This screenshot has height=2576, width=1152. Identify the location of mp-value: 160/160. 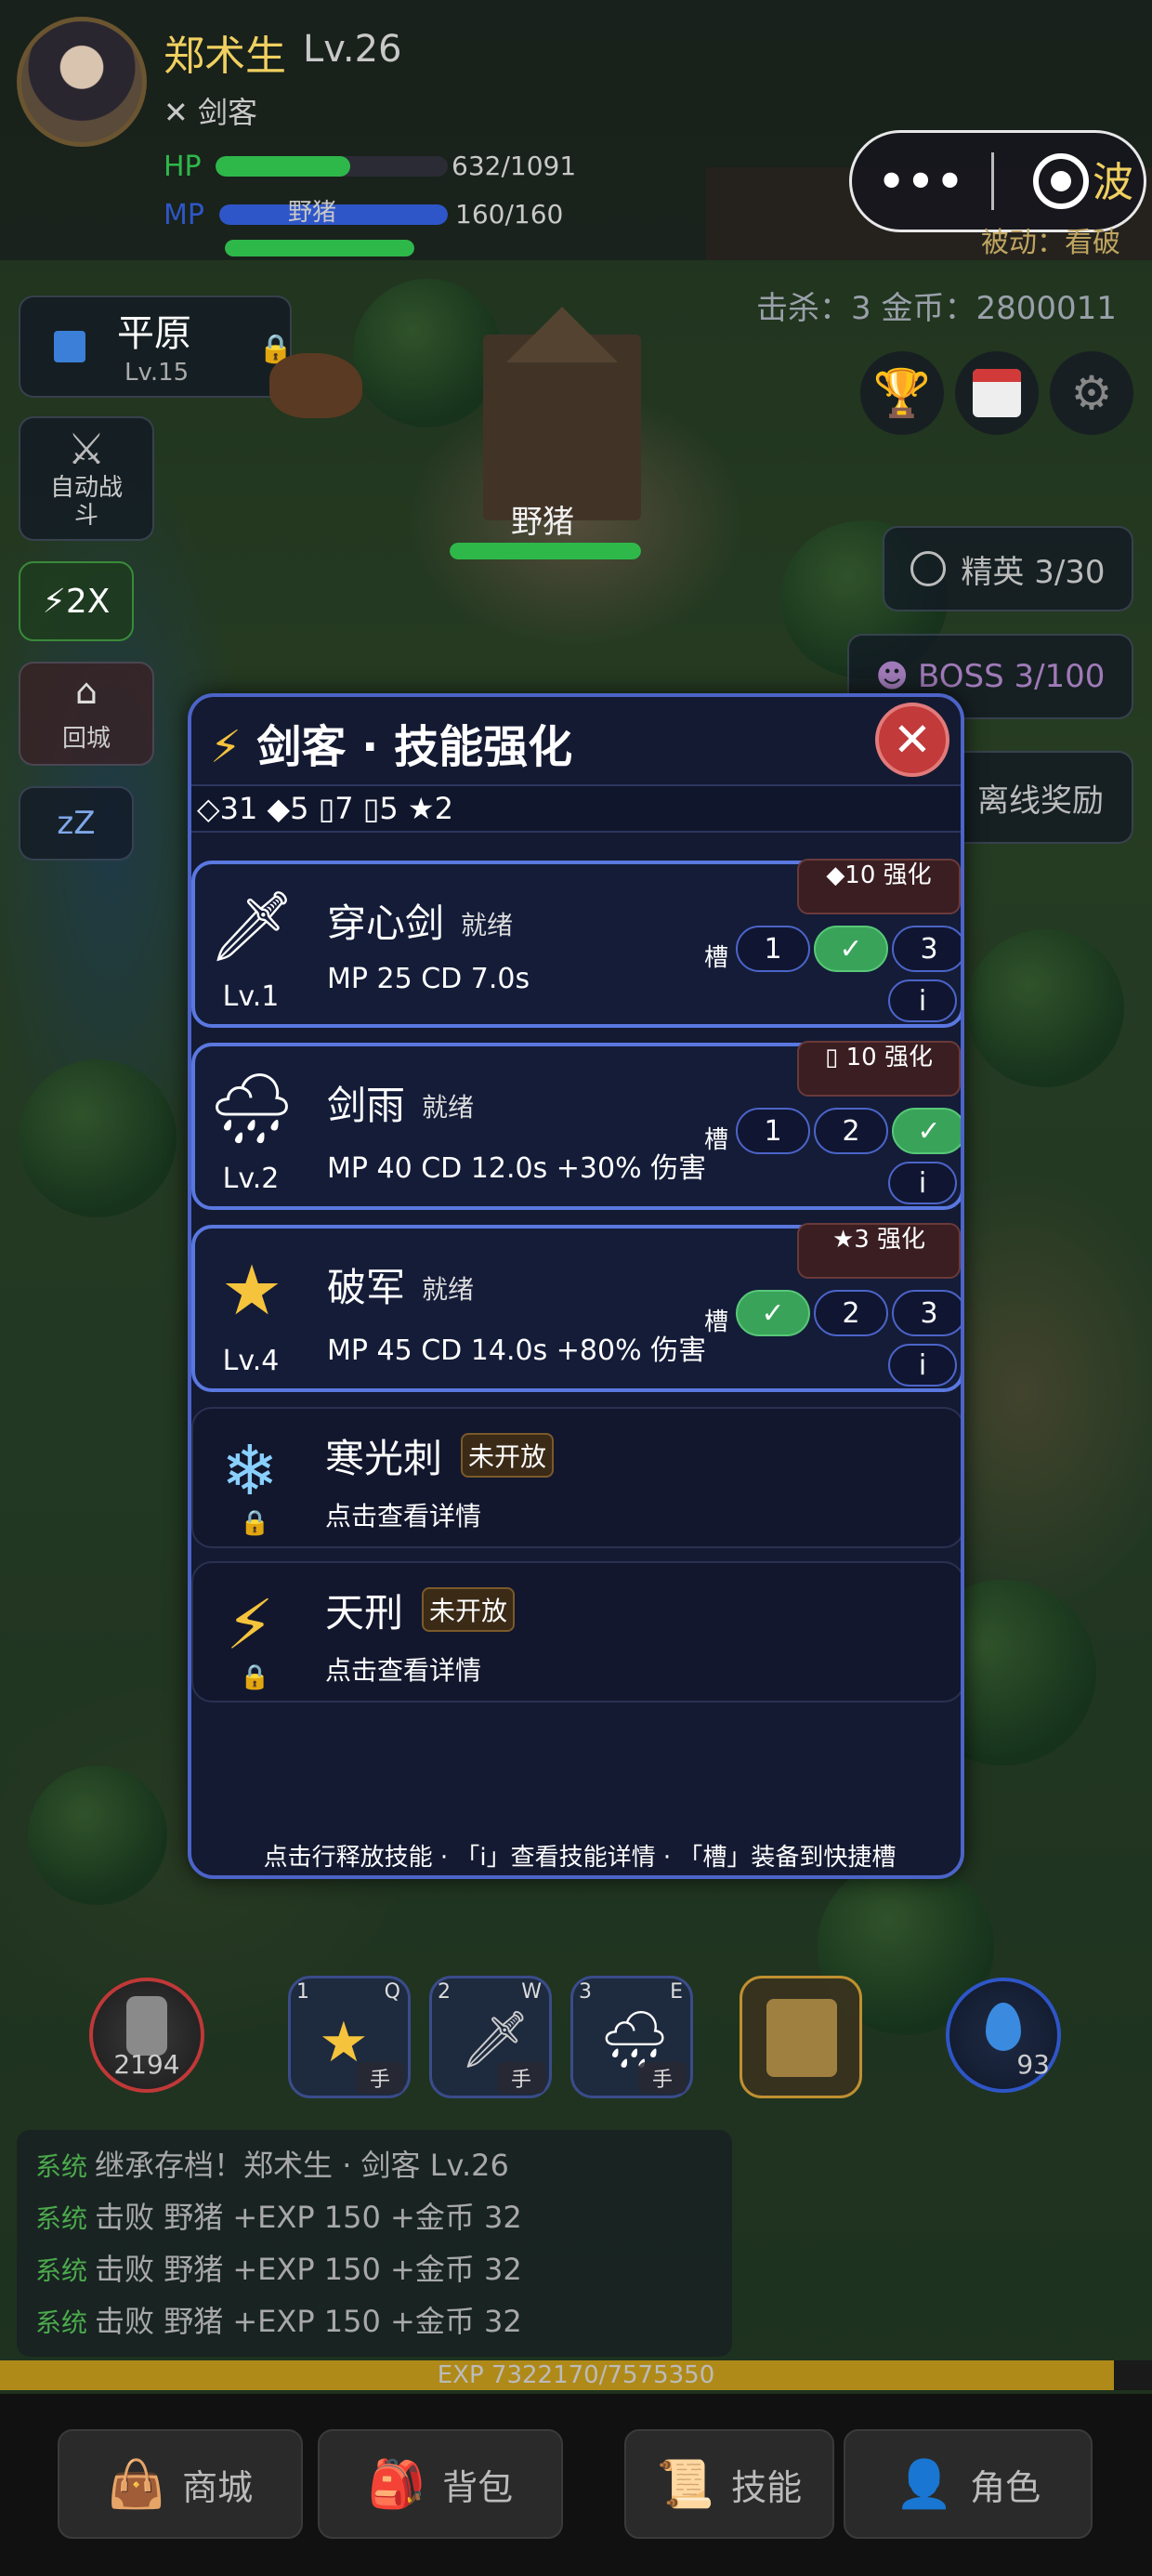
(510, 214).